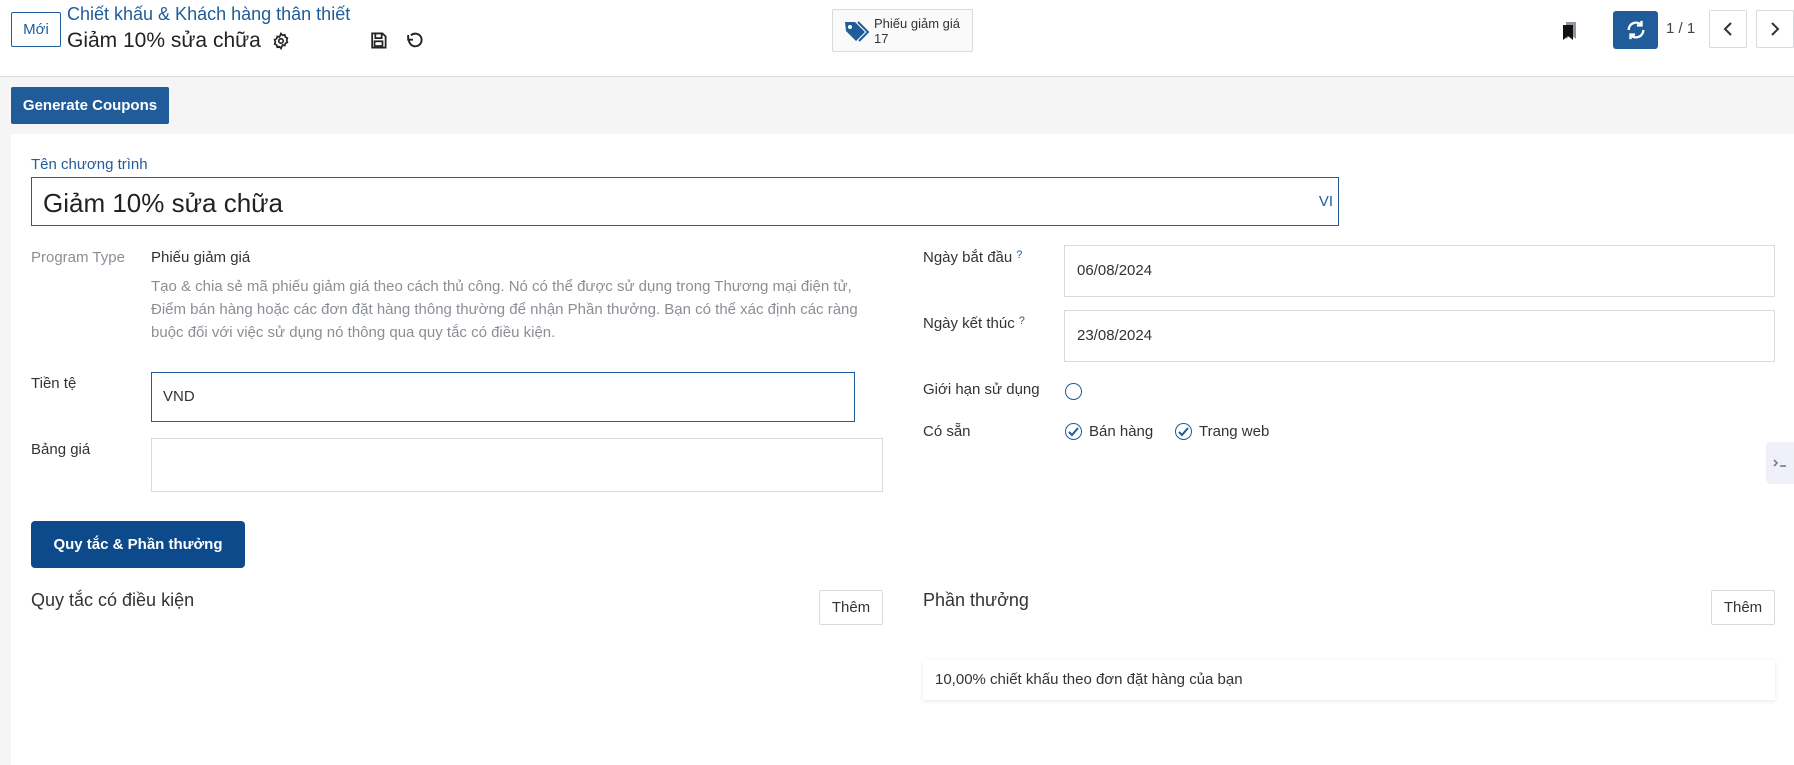 This screenshot has width=1794, height=765. Describe the element at coordinates (113, 600) in the screenshot. I see `rules-section-title: Quy tắc có điều kiện` at that location.